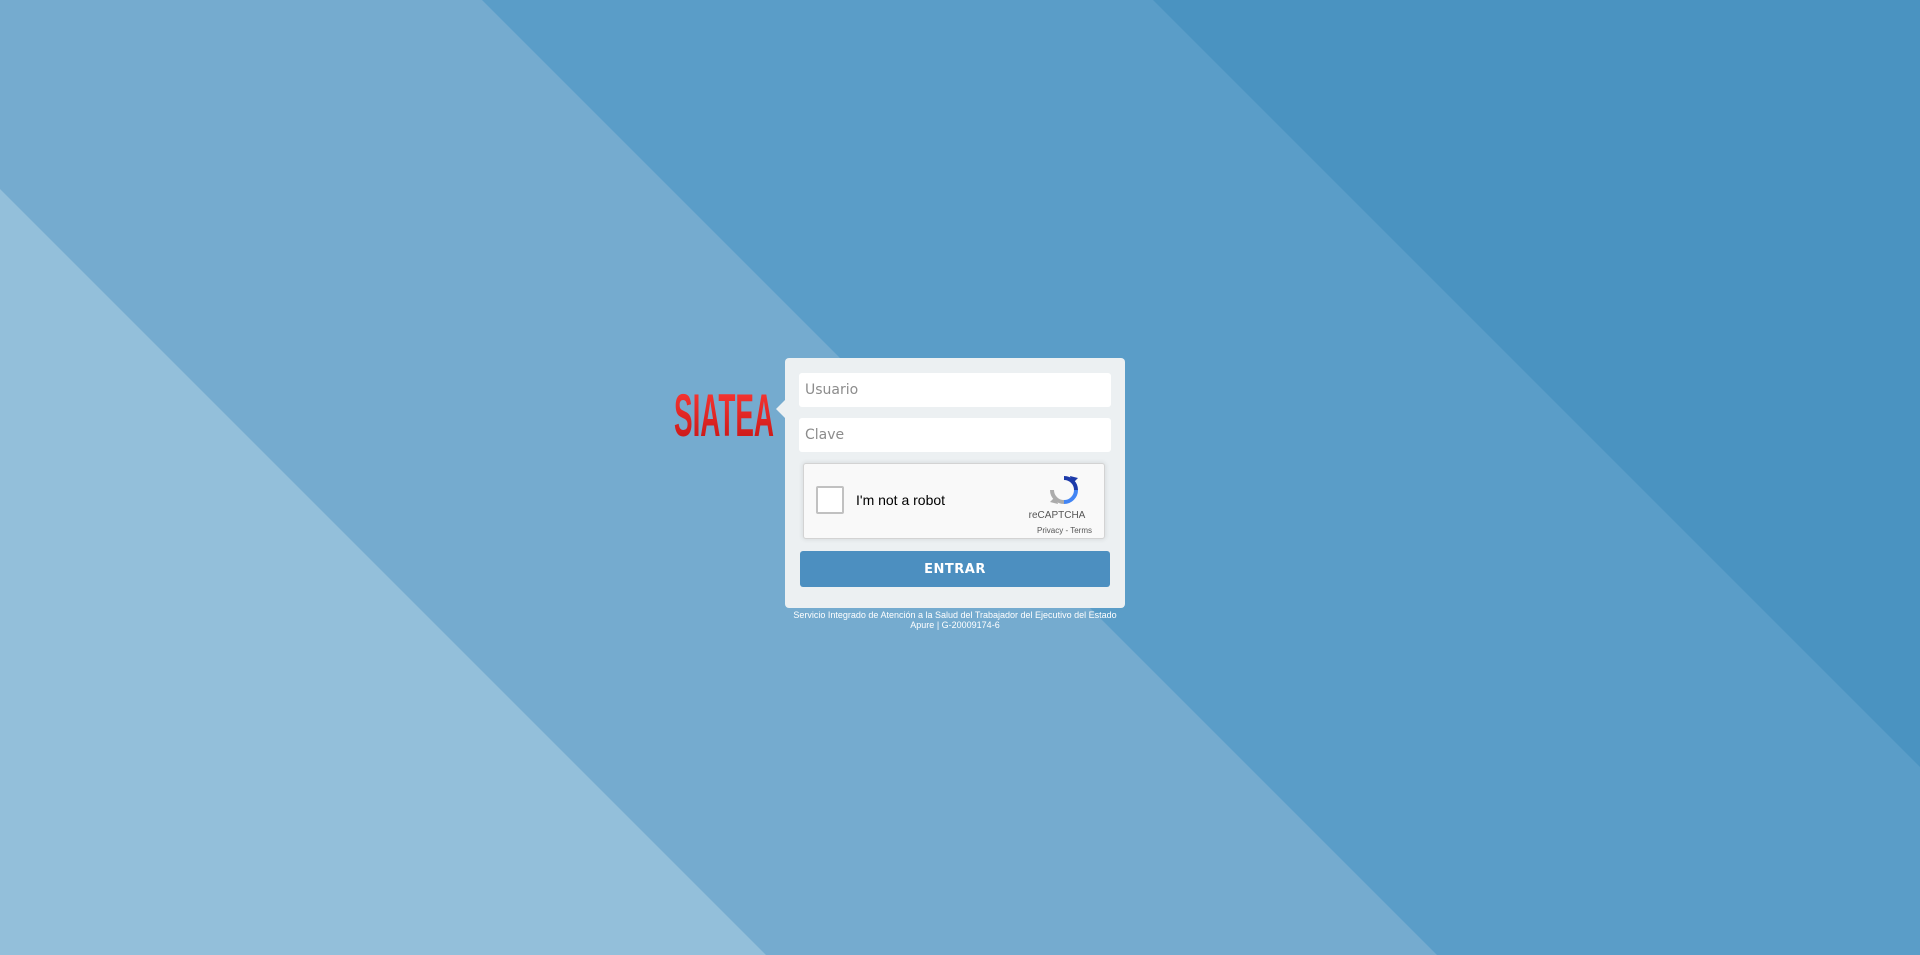  What do you see at coordinates (1057, 515) in the screenshot?
I see `recaptcha-brand: reCAPTCHA` at bounding box center [1057, 515].